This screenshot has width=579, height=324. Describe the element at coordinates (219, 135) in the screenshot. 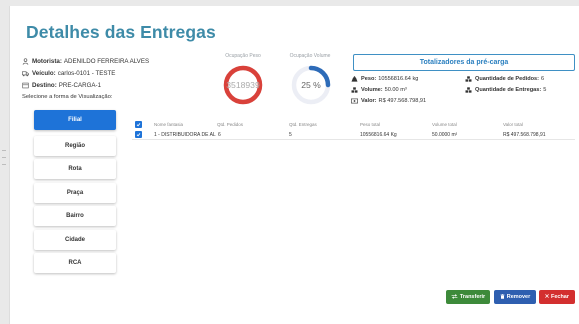

I see `cell-pedidos: 6` at that location.